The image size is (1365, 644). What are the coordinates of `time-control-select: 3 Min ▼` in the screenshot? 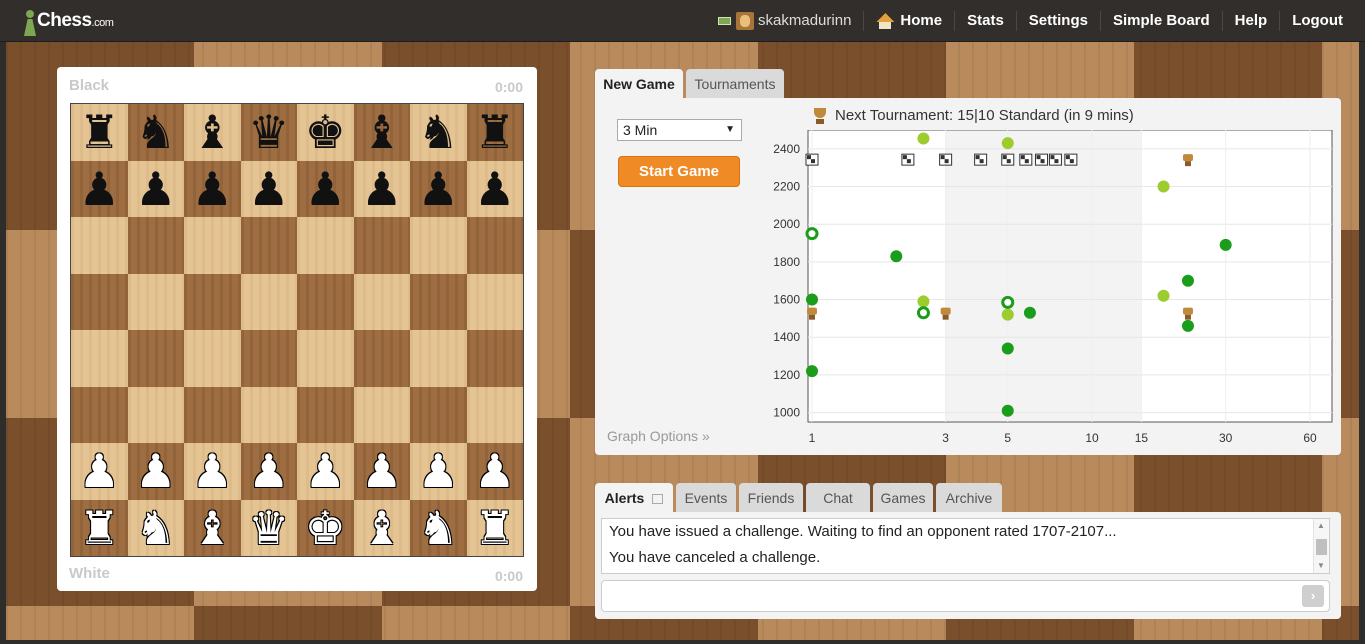 It's located at (679, 130).